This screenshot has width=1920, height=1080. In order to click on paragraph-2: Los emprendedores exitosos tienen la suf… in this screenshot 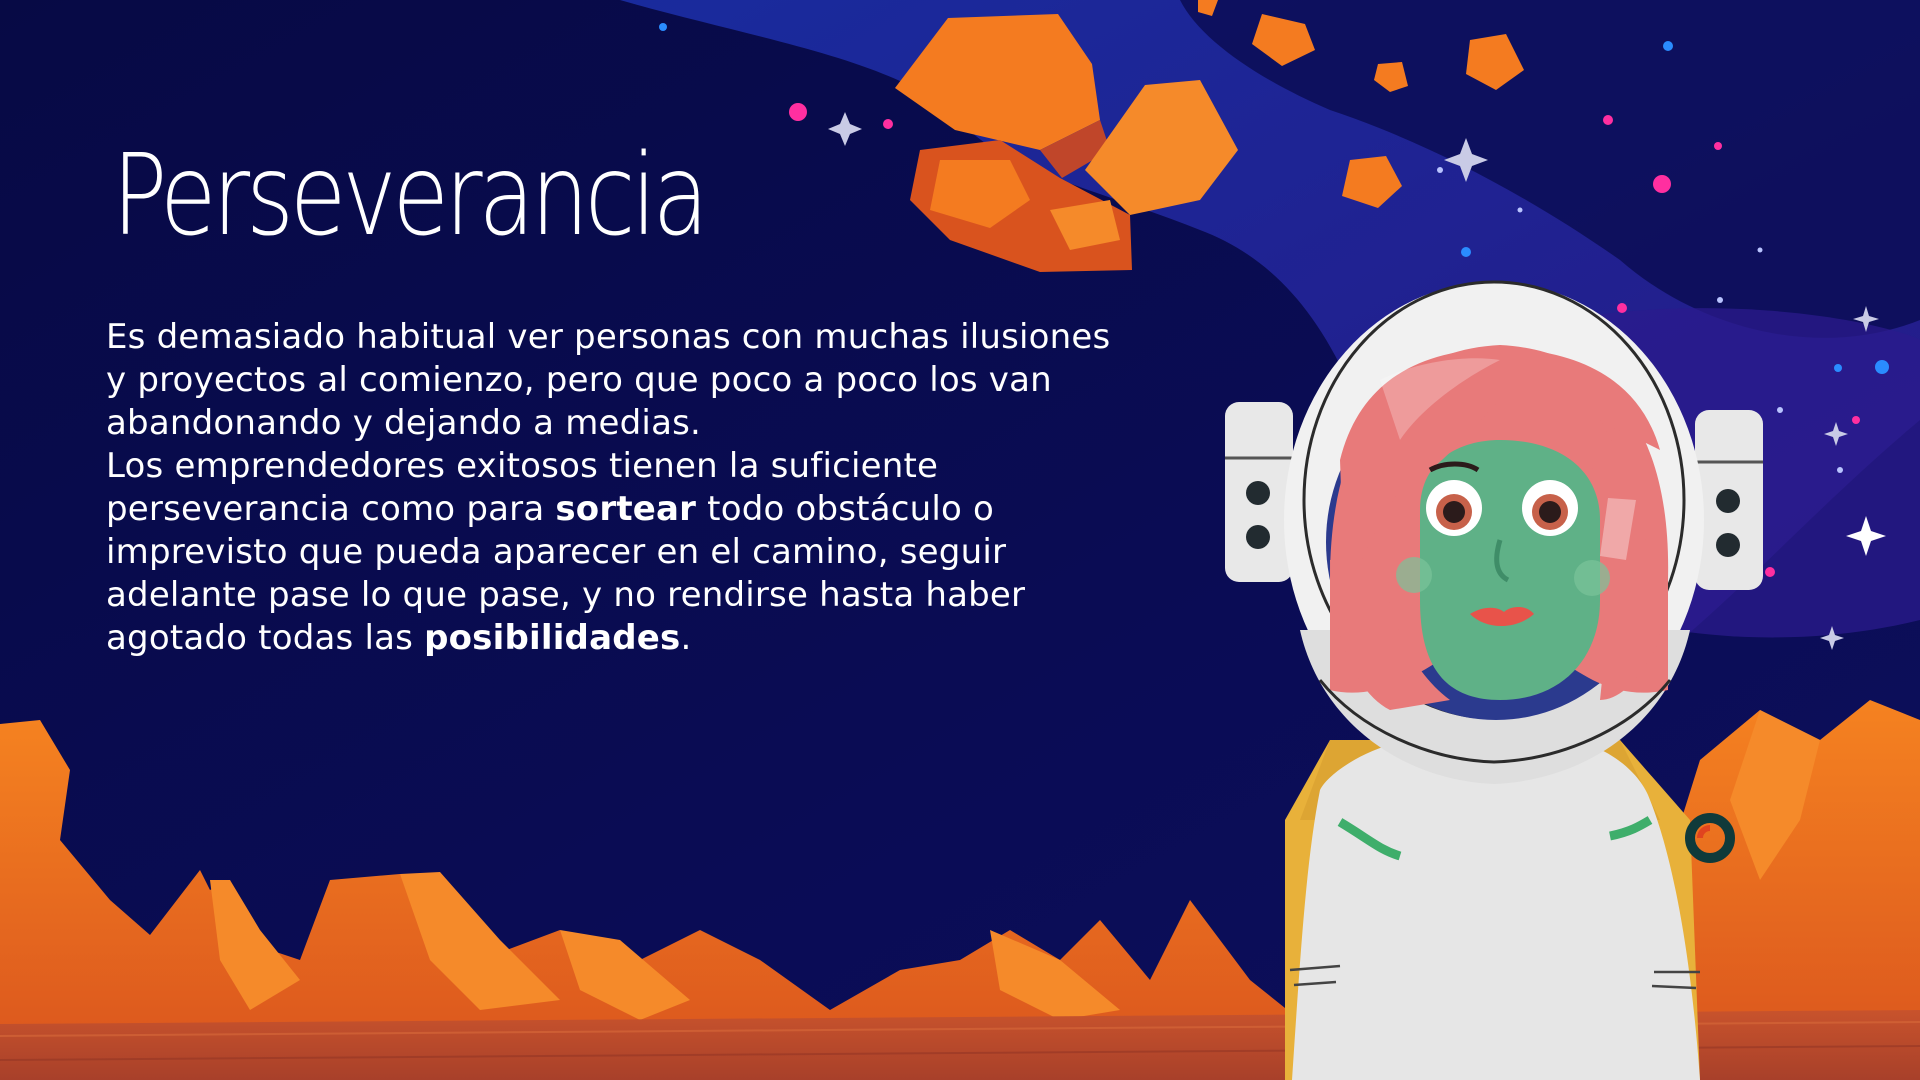, I will do `click(616, 552)`.